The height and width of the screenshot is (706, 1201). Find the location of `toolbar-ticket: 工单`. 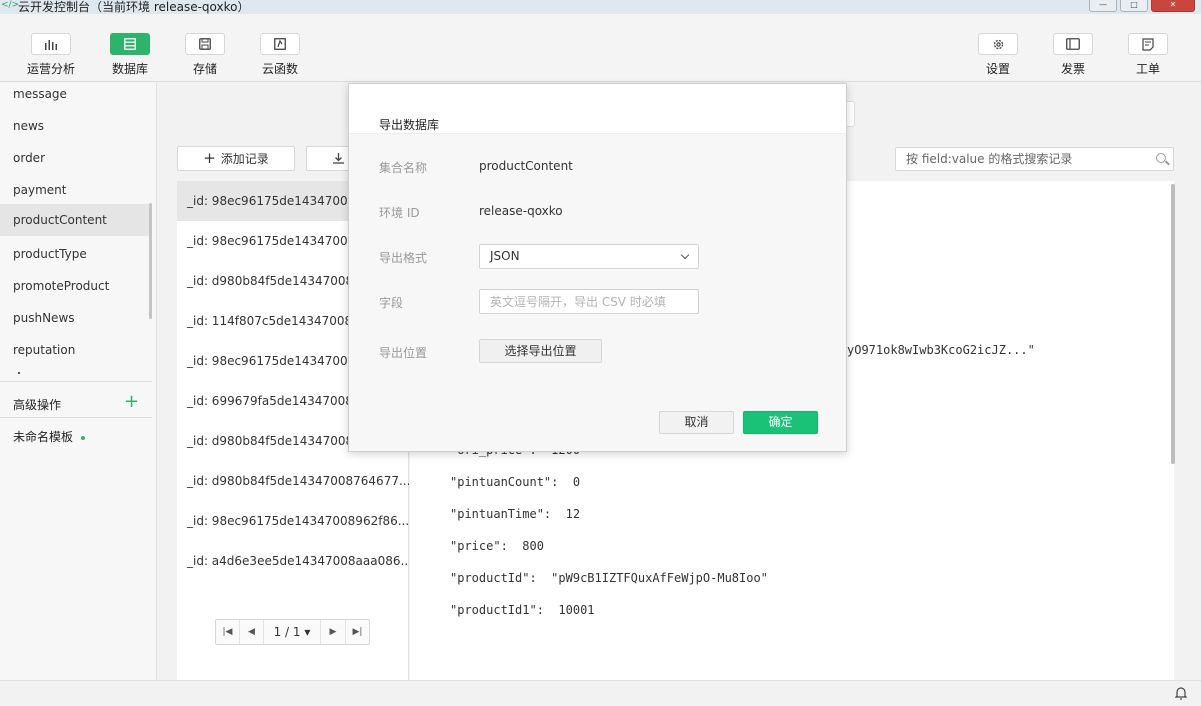

toolbar-ticket: 工单 is located at coordinates (1148, 55).